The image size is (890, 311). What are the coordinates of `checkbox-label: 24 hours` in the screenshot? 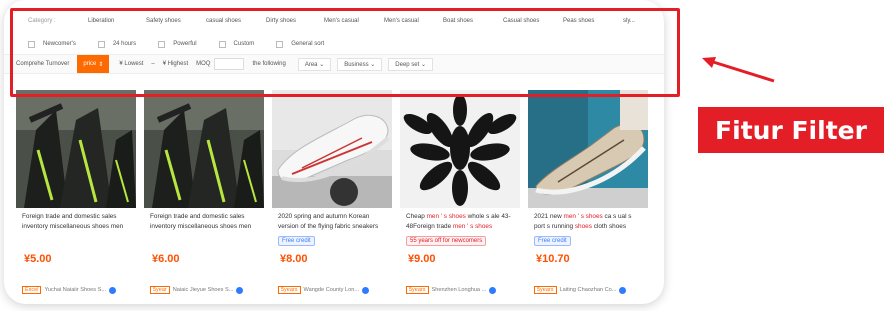 It's located at (124, 44).